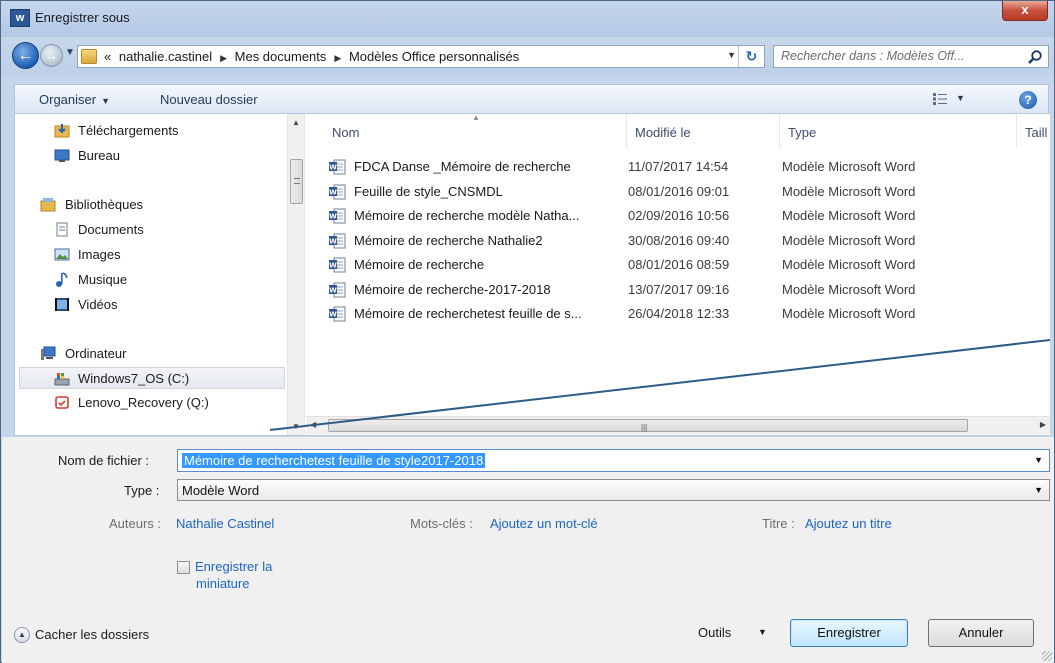 This screenshot has width=1055, height=663. I want to click on refresh-icon: ↻, so click(751, 56).